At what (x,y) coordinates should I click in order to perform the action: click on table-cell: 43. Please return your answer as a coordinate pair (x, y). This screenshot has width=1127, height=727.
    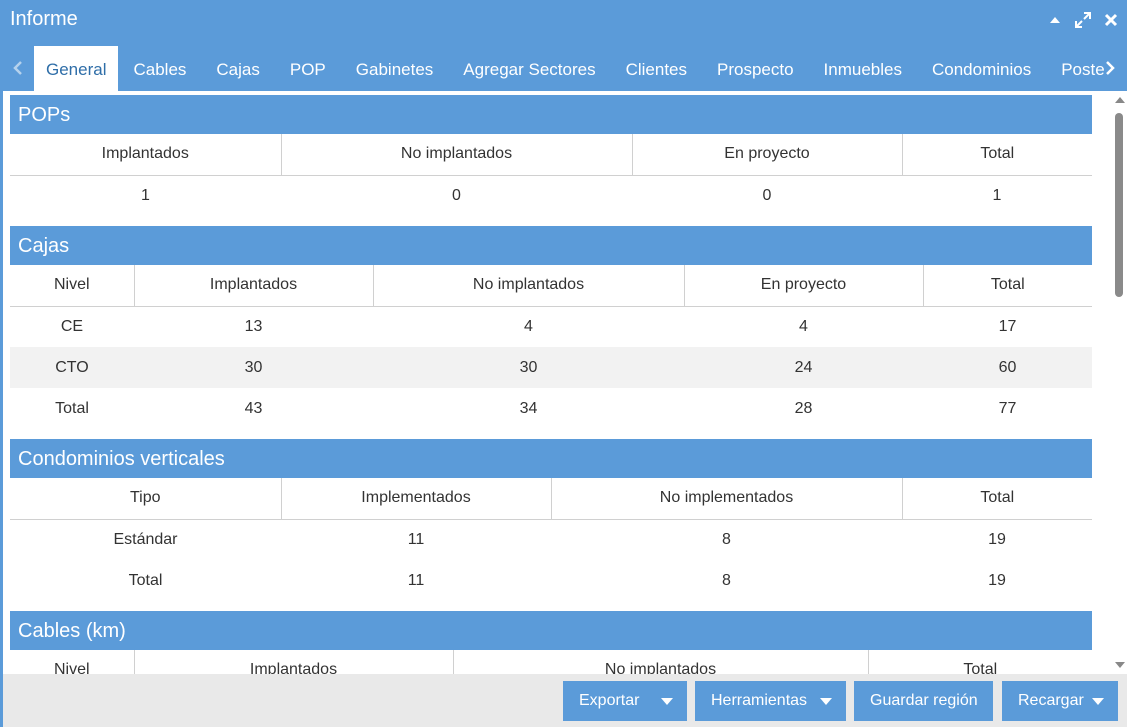
    Looking at the image, I should click on (253, 408).